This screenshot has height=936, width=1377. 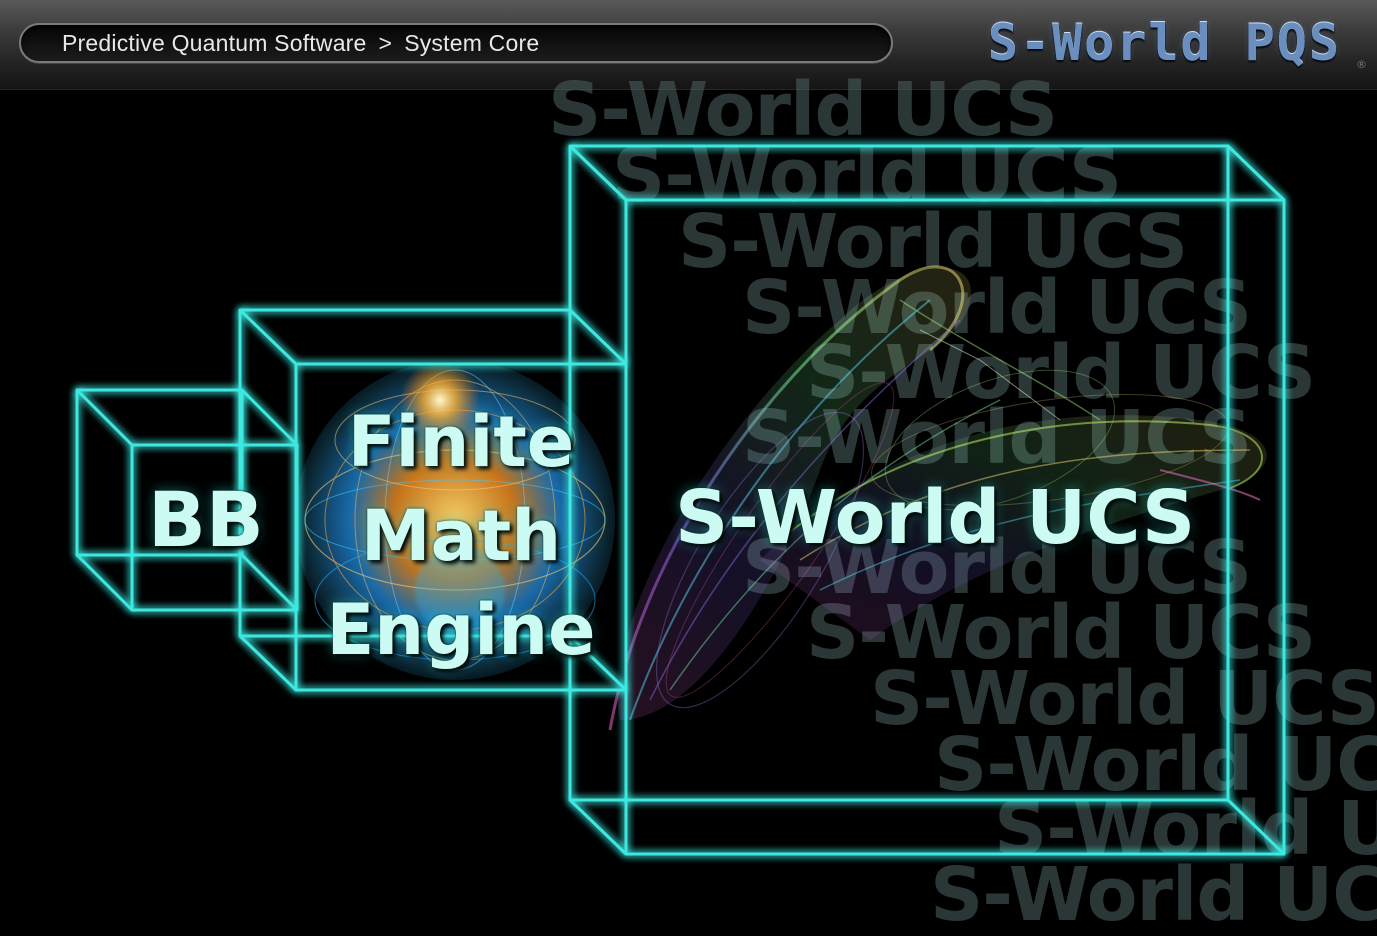 I want to click on fme-line-2: Math, so click(x=461, y=536).